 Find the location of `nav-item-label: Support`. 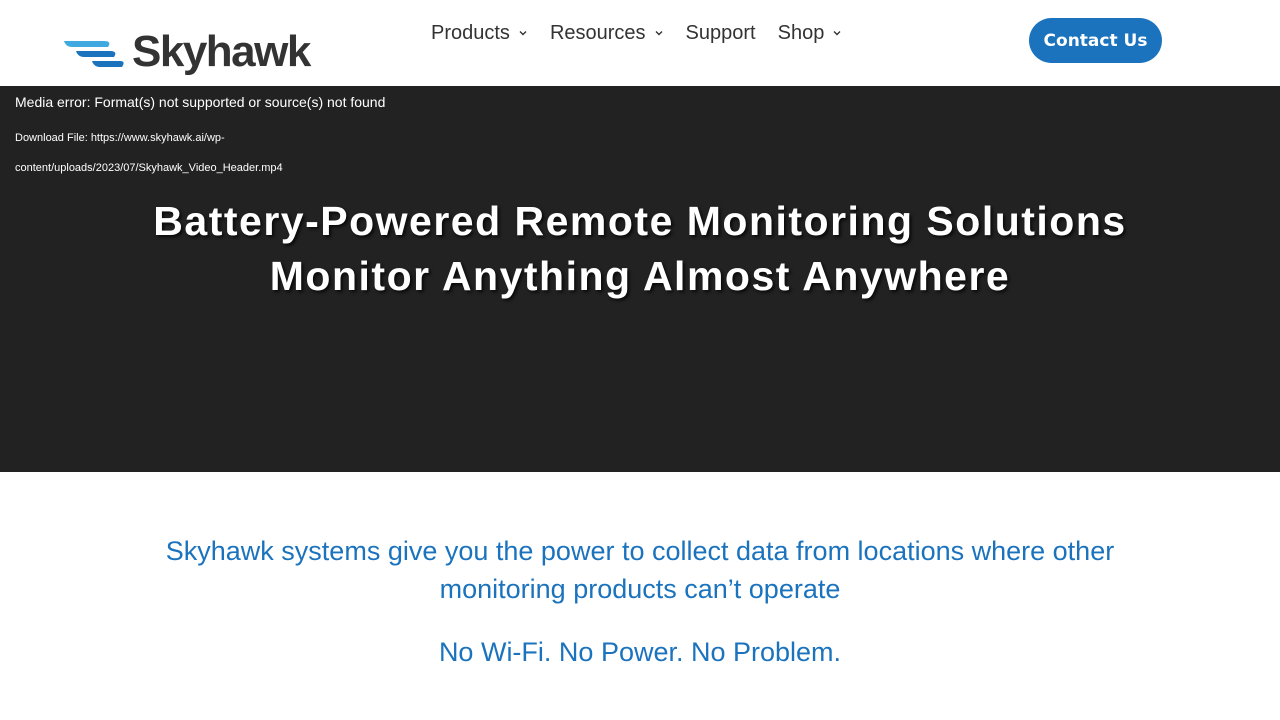

nav-item-label: Support is located at coordinates (720, 32).